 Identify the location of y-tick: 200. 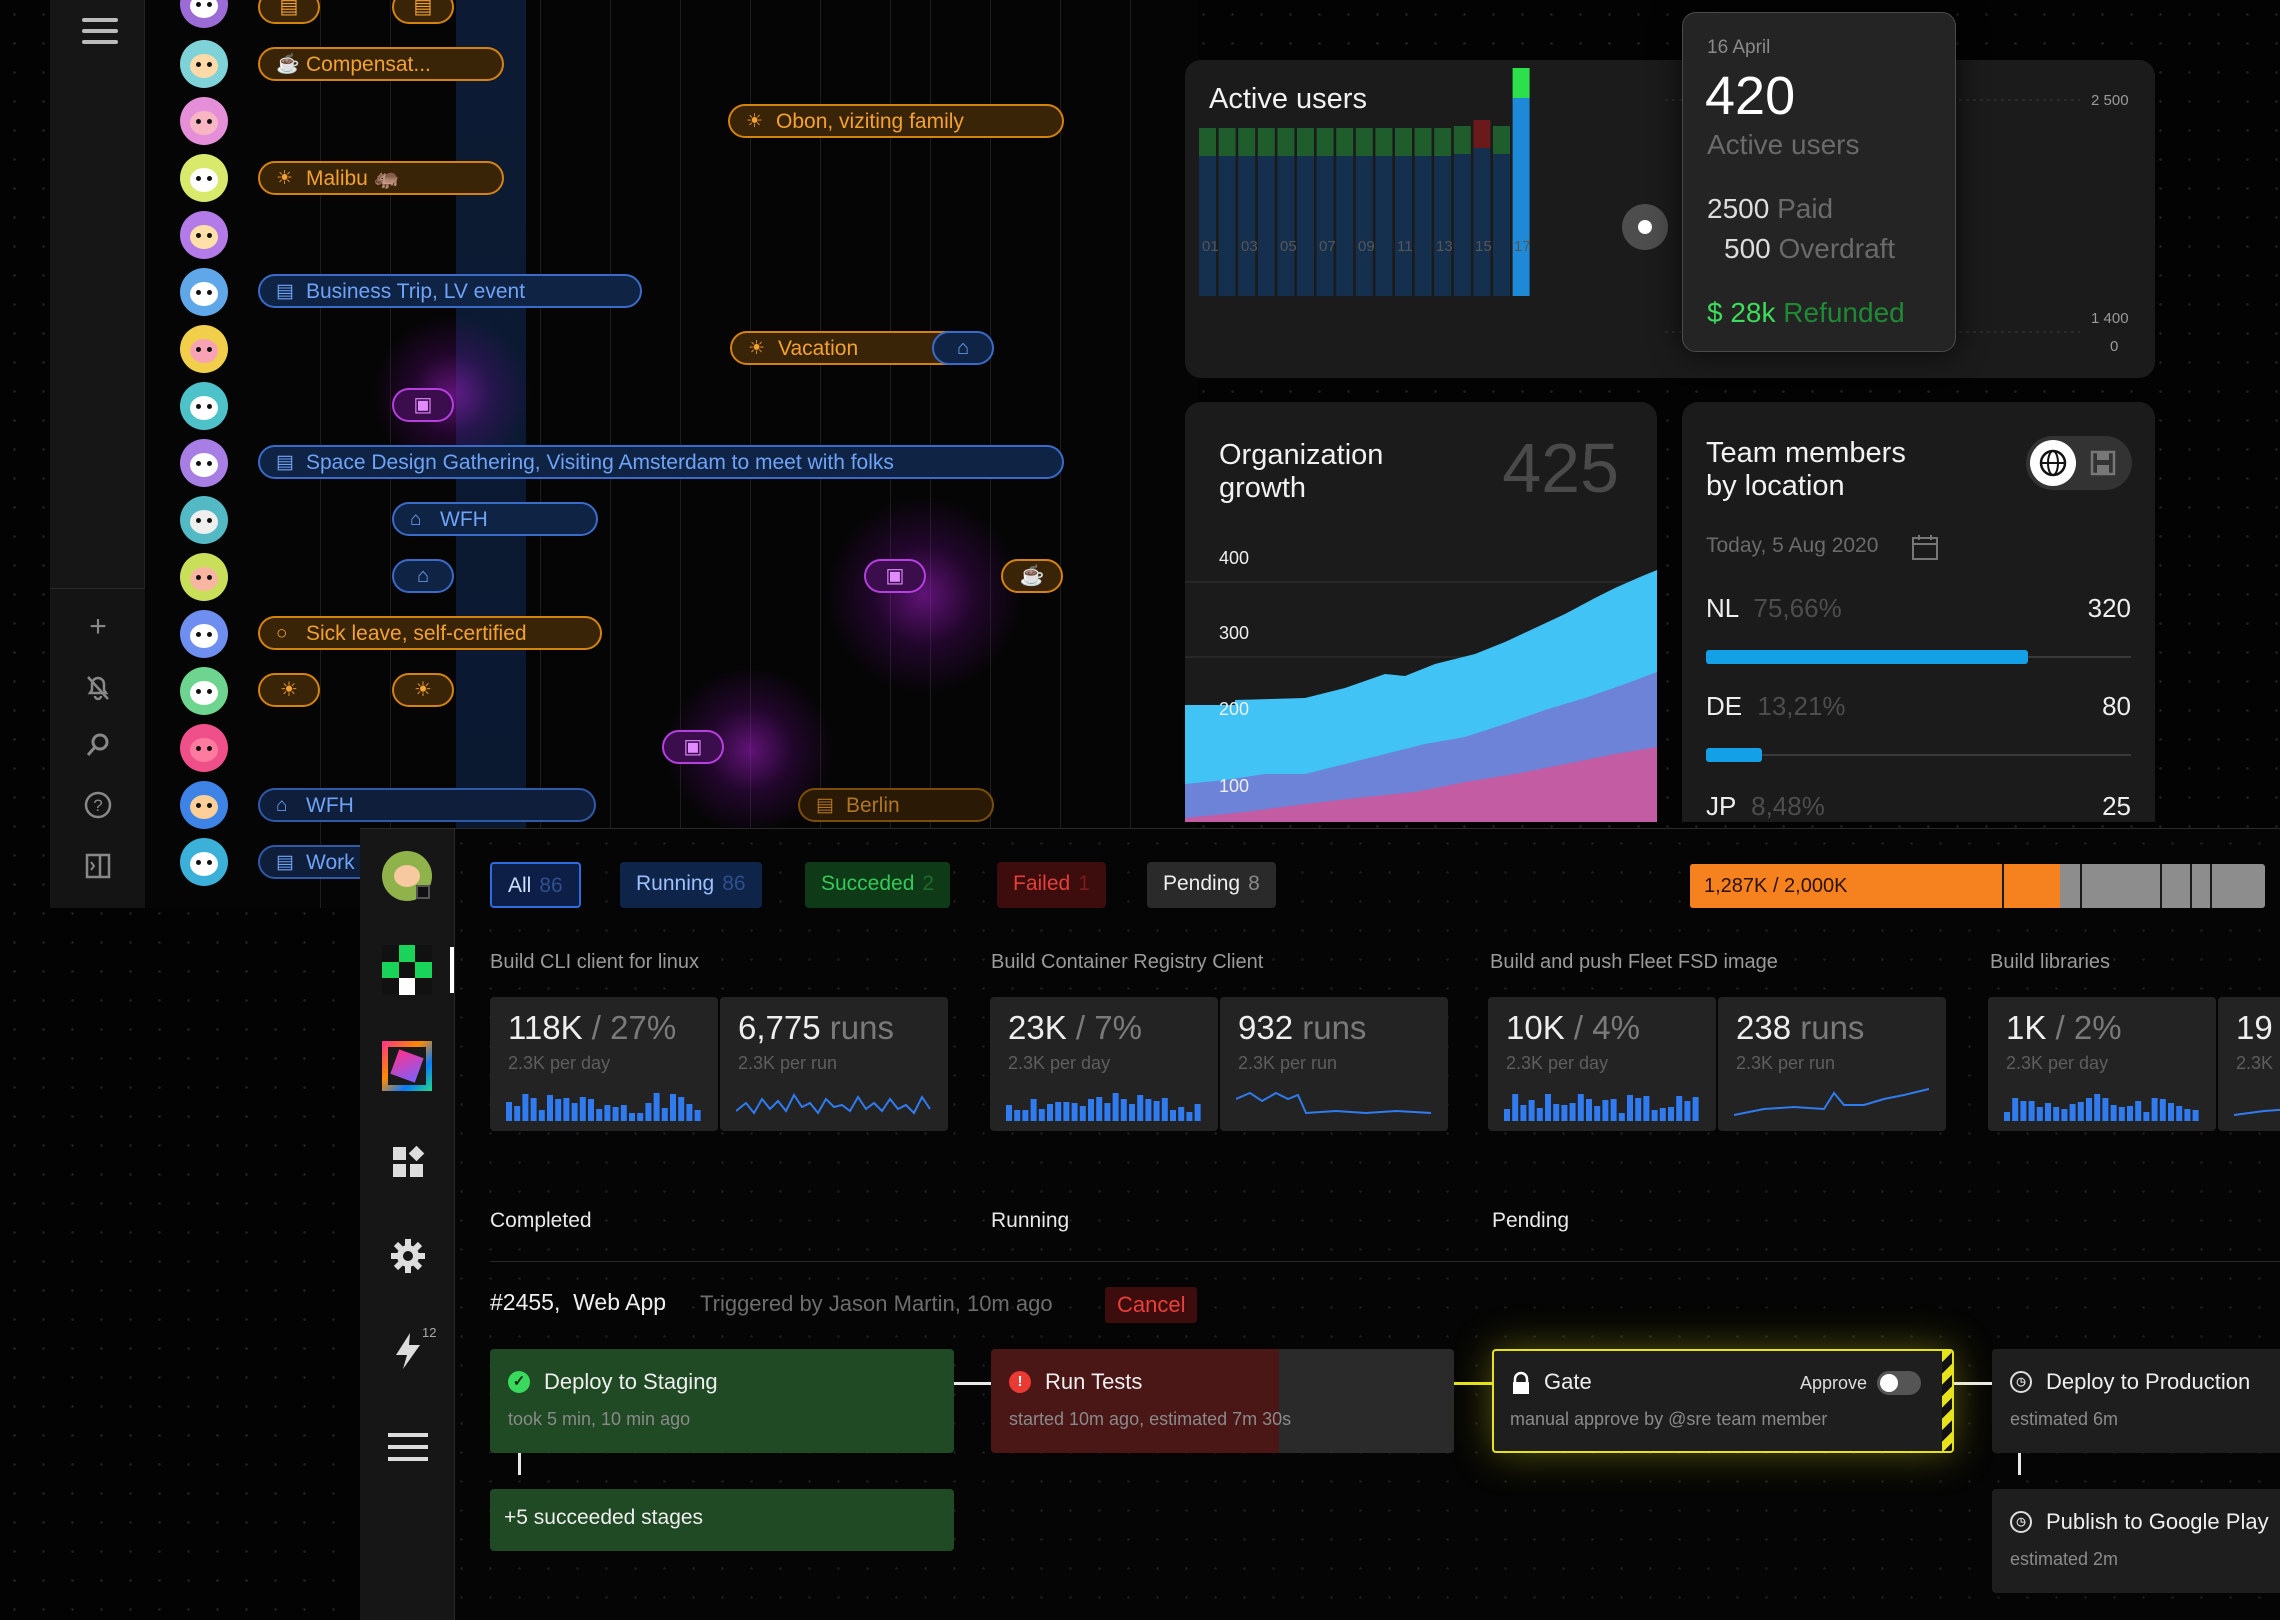
(1234, 709).